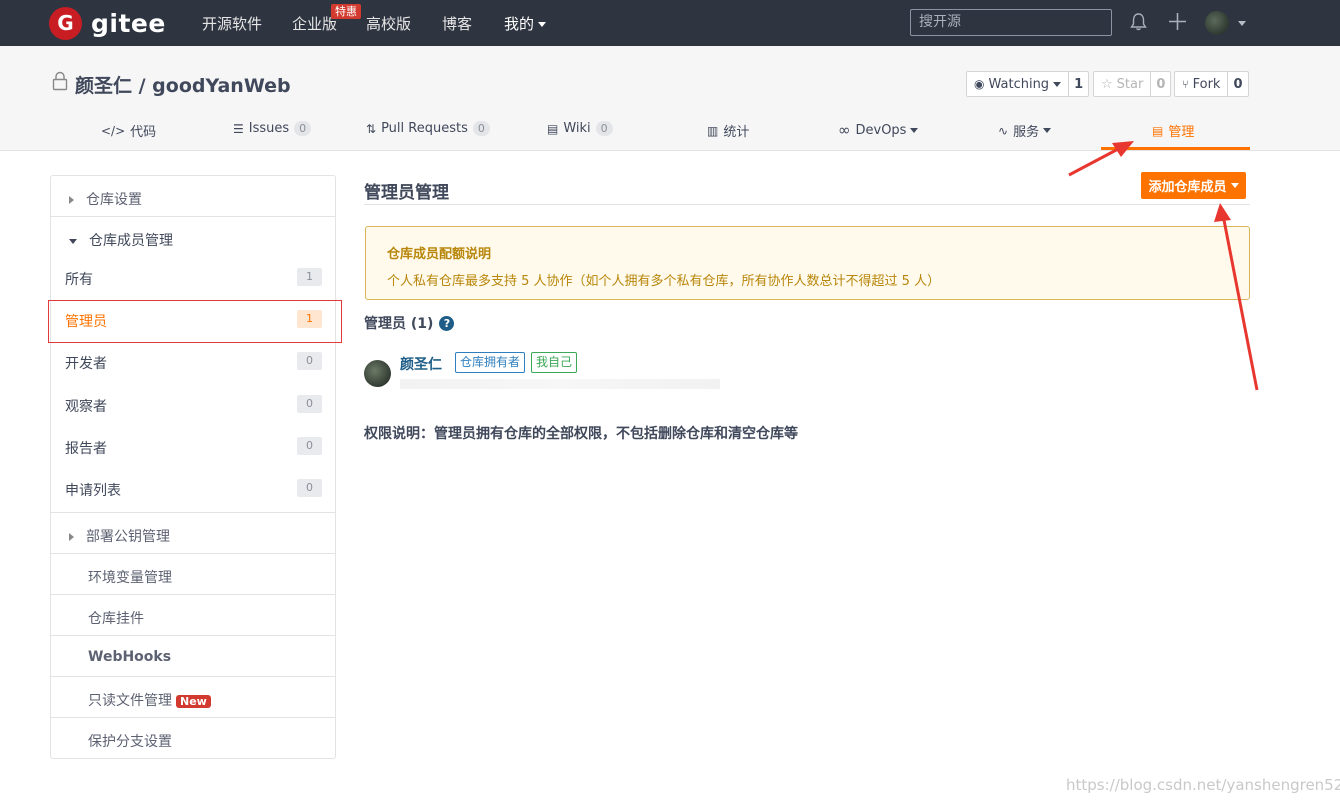 Image resolution: width=1340 pixels, height=803 pixels. I want to click on tab-label: Wiki, so click(577, 128).